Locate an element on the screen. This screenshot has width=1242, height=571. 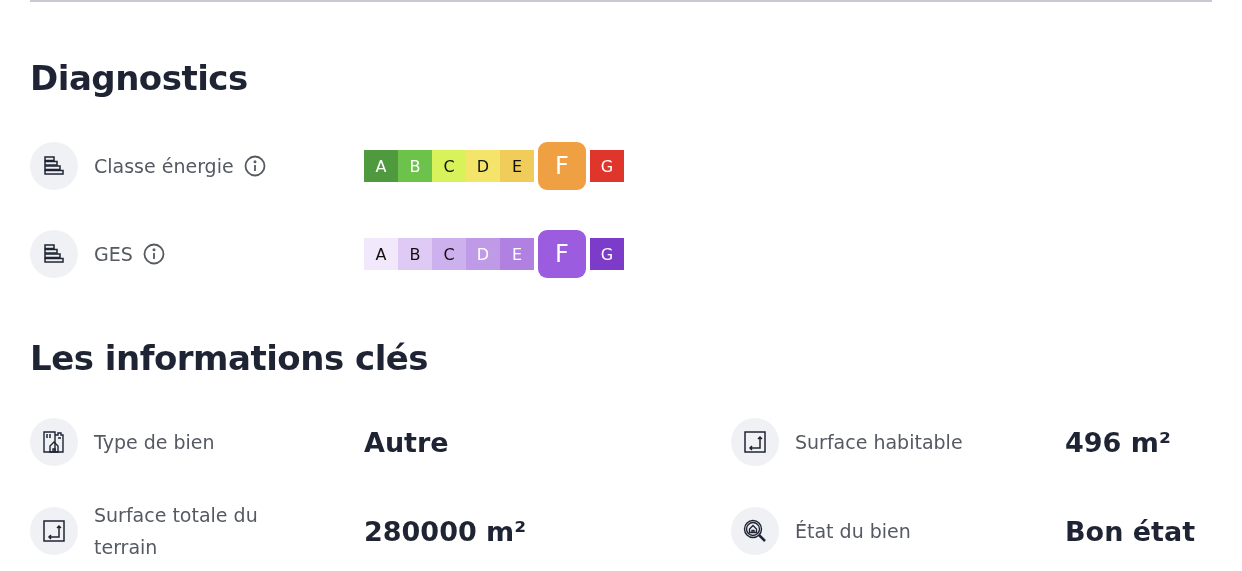
info-label: Type de bien is located at coordinates (155, 442).